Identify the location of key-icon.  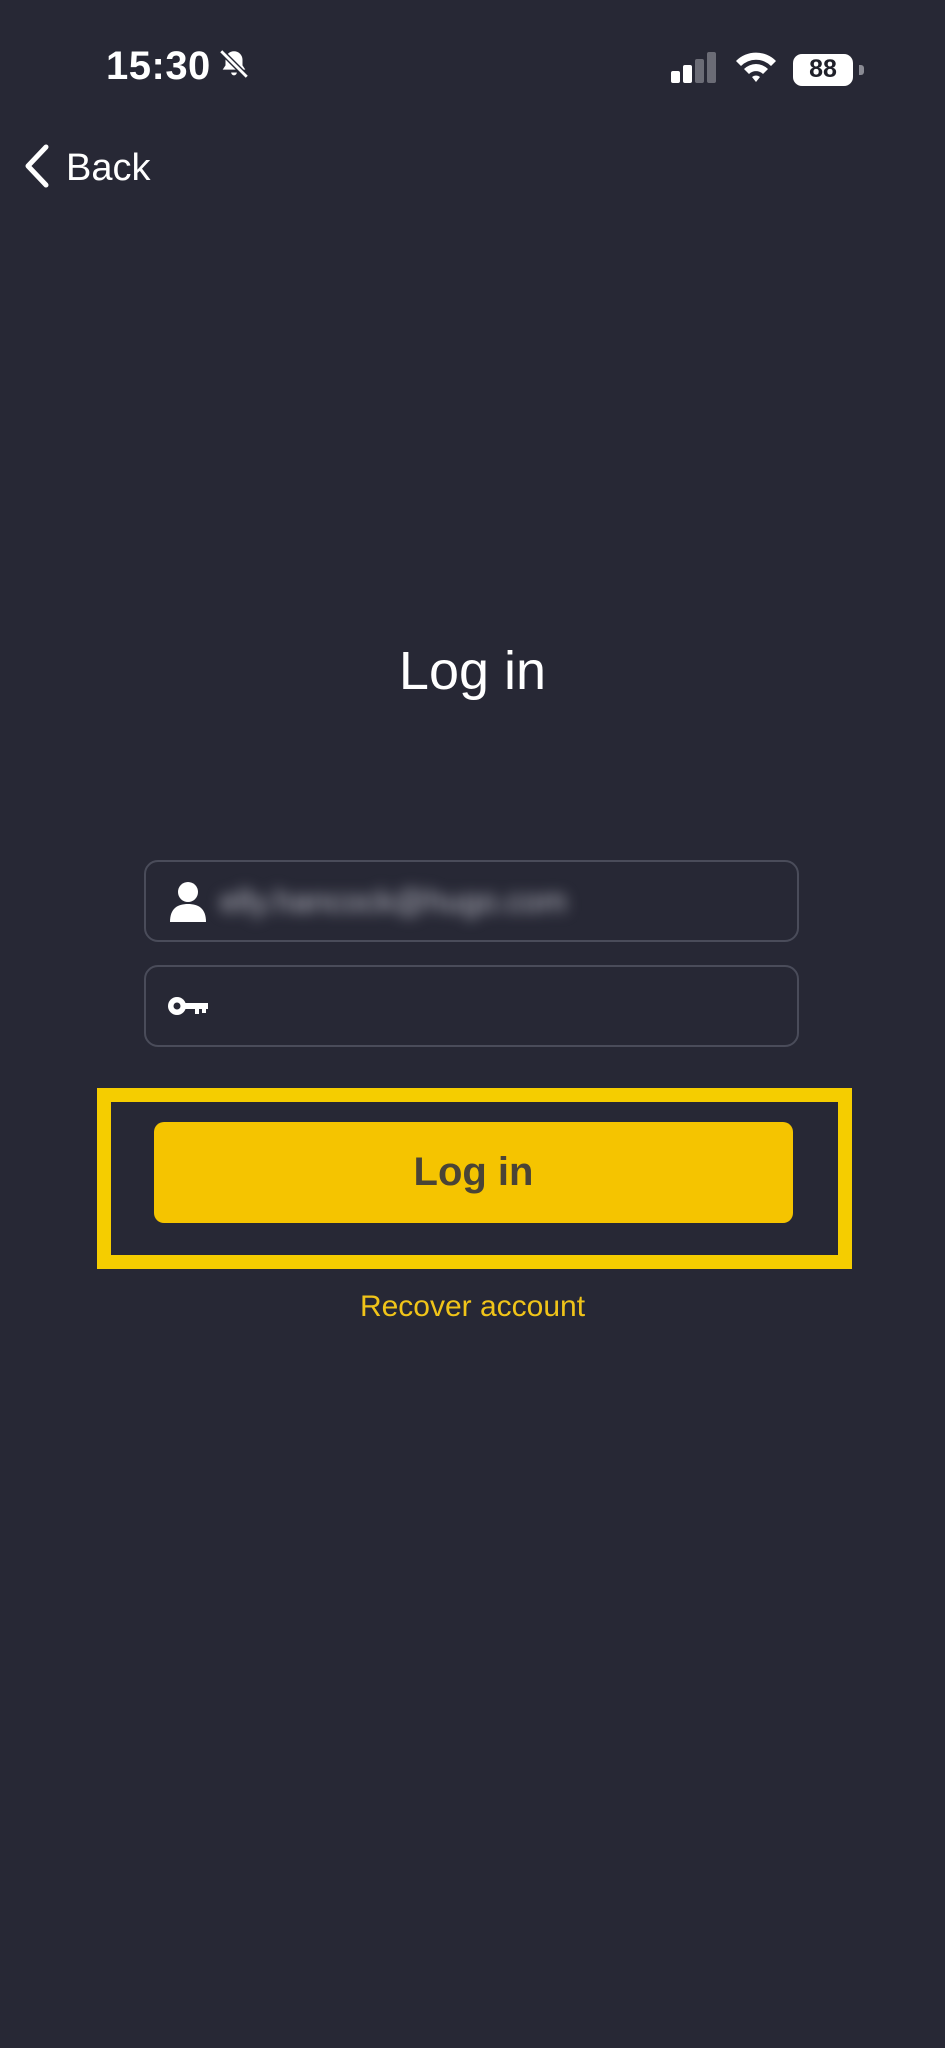
(183, 1006).